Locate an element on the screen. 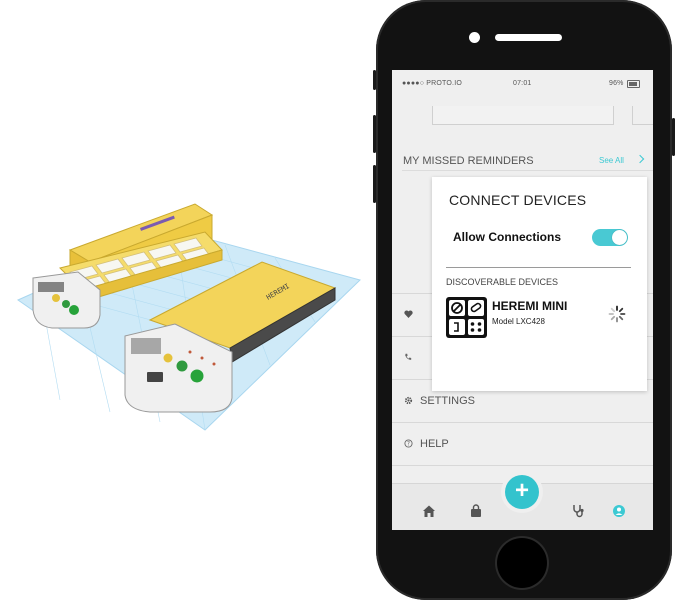 The height and width of the screenshot is (600, 700). battery-percent: 96% is located at coordinates (616, 83).